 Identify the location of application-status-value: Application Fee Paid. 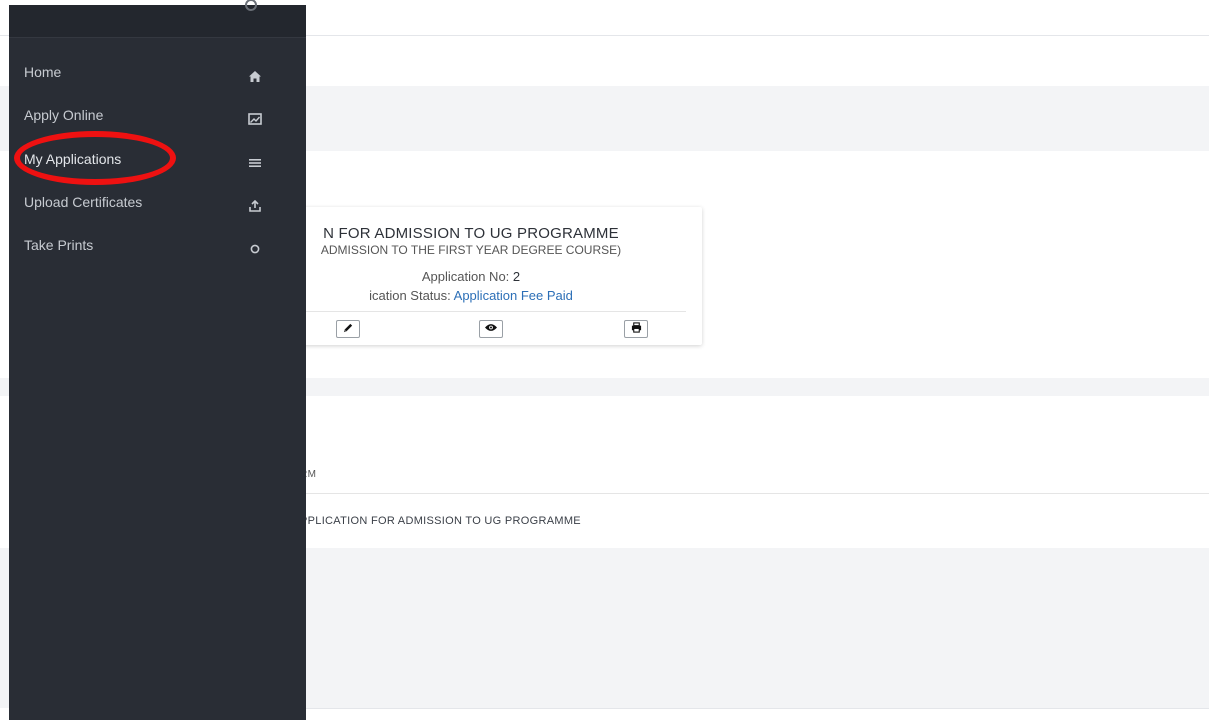
(513, 295).